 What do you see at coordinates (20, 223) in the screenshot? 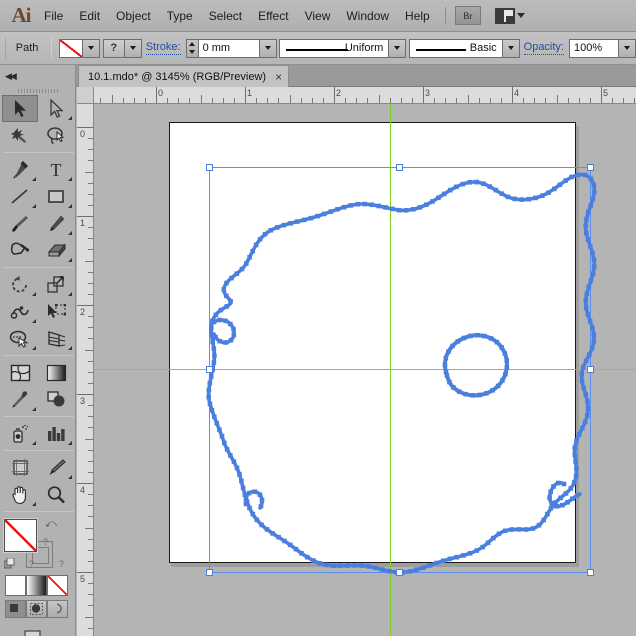
I see `paintbrush-tool` at bounding box center [20, 223].